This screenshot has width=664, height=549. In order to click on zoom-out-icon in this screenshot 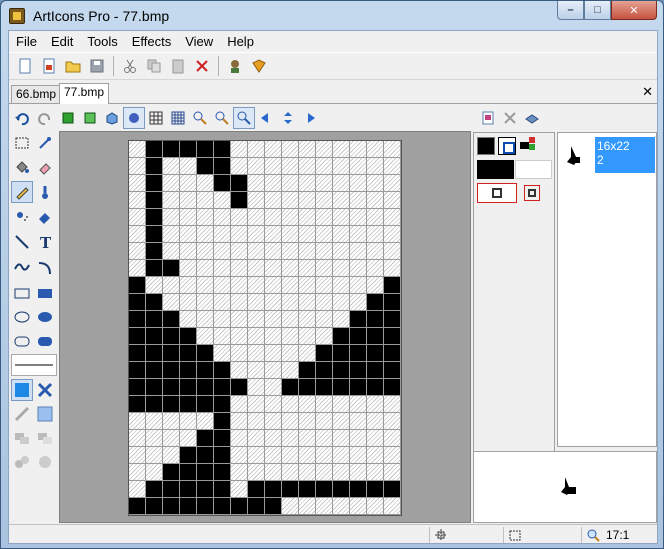, I will do `click(222, 118)`.